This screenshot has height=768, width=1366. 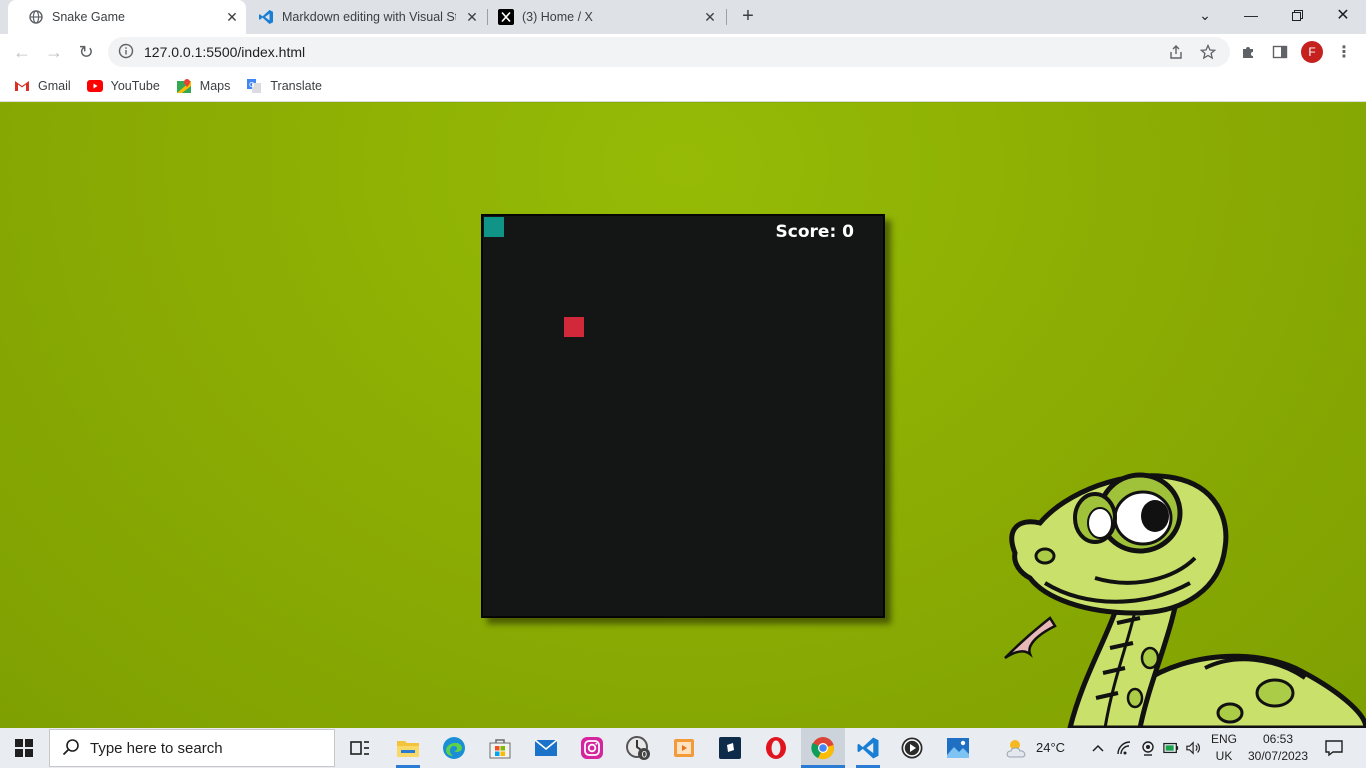 What do you see at coordinates (408, 748) in the screenshot?
I see `file-explorer-icon` at bounding box center [408, 748].